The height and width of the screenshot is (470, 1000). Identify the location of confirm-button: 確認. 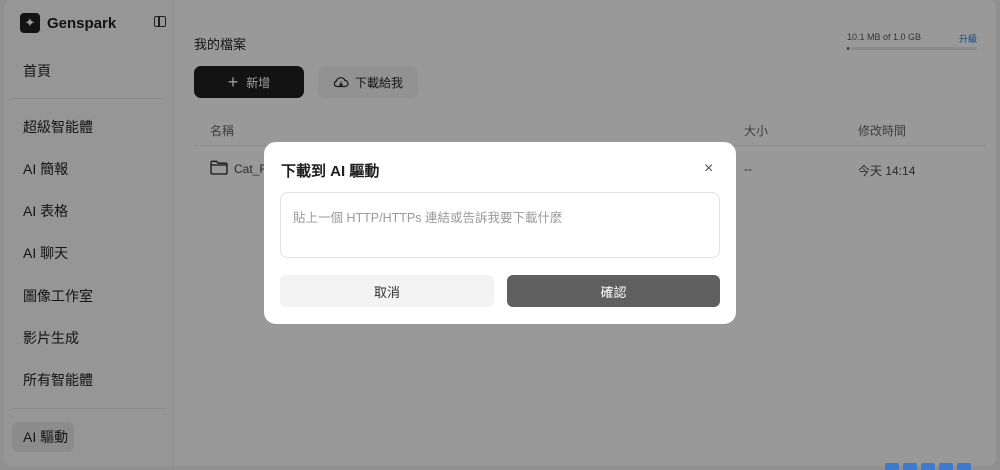
(613, 291).